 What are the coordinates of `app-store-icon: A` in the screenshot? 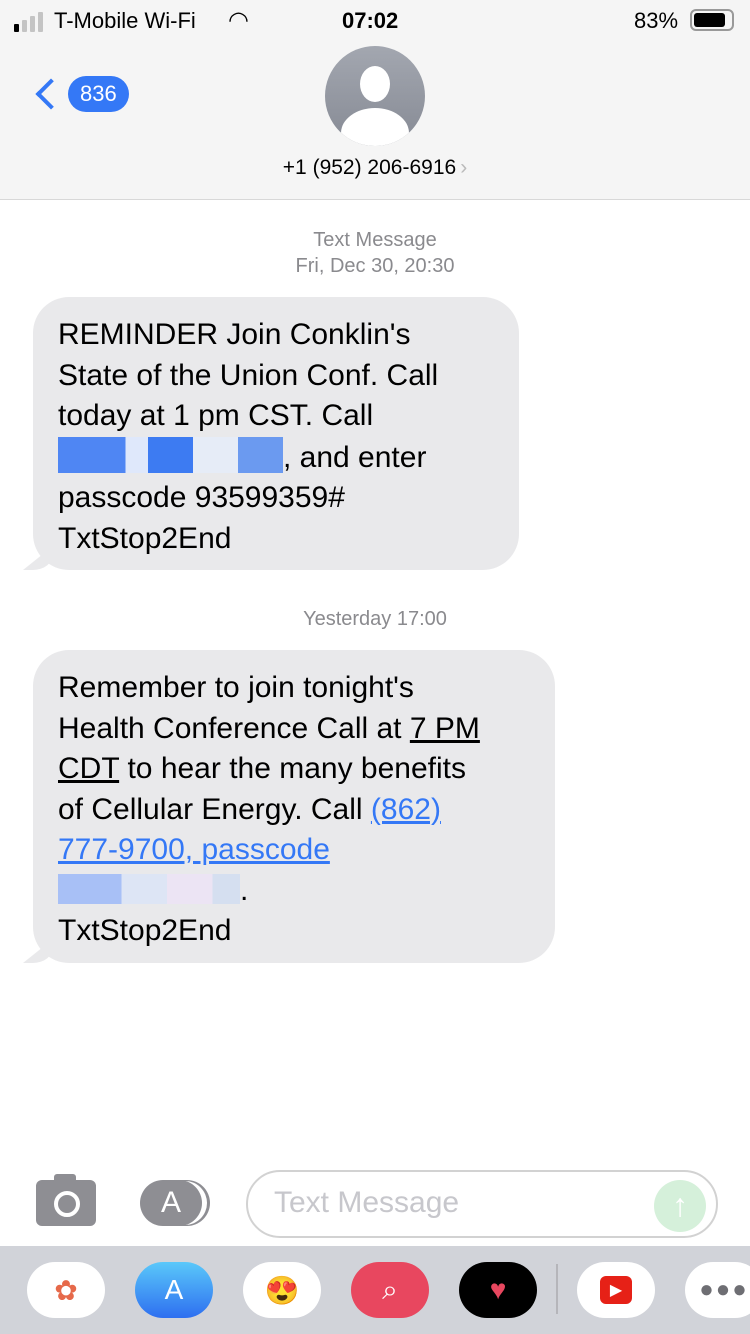 It's located at (171, 1203).